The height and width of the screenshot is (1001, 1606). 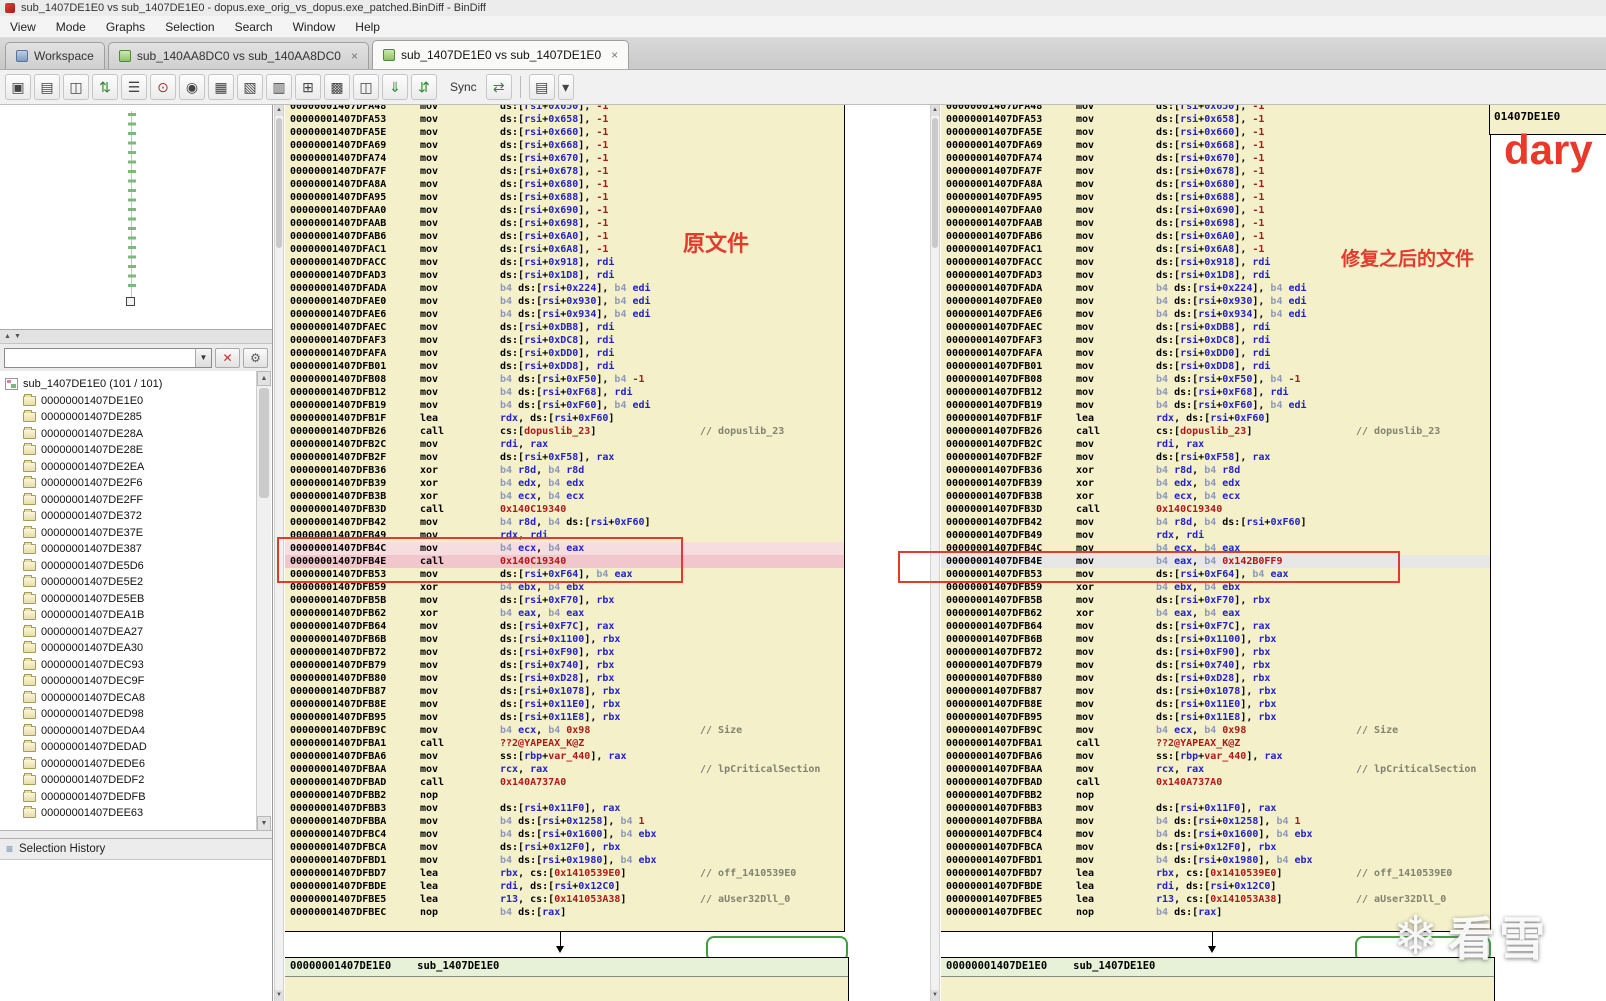 What do you see at coordinates (614, 55) in the screenshot?
I see `tab-close-icon: ×` at bounding box center [614, 55].